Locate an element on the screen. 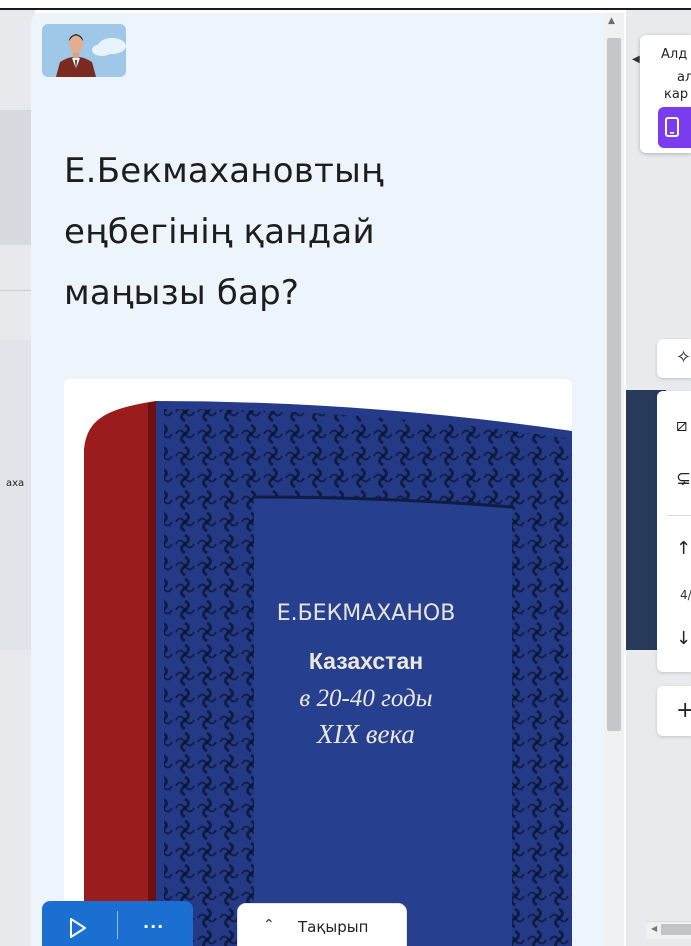  window-top-edge is located at coordinates (345, 5).